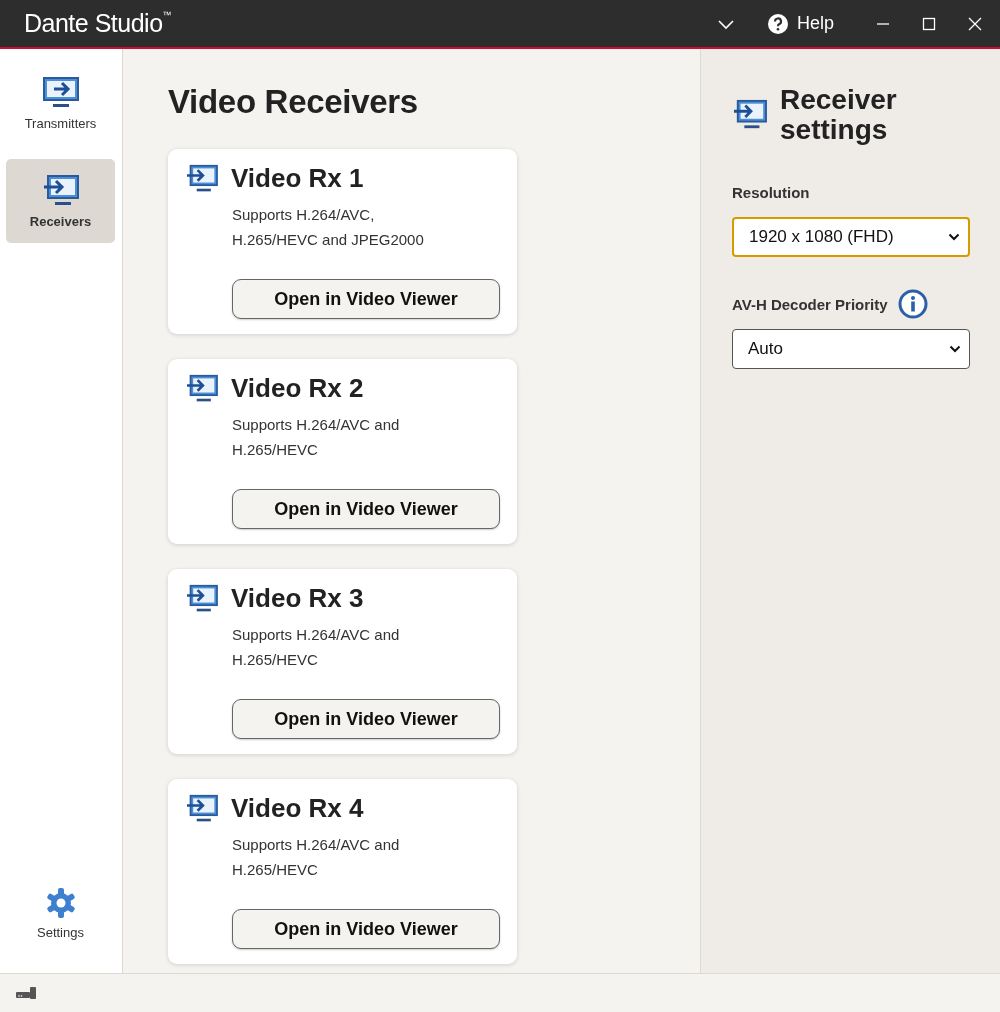 Image resolution: width=1000 pixels, height=1012 pixels. I want to click on card-title: Video Rx 2, so click(297, 388).